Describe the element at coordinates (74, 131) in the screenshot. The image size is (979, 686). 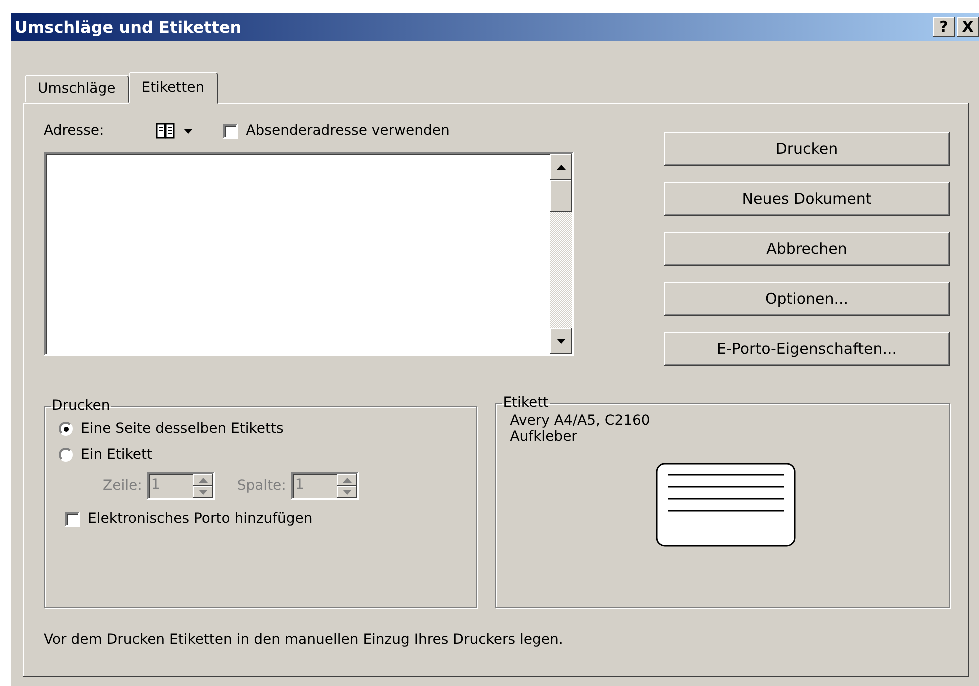
I see `address-label: Adresse:` at that location.